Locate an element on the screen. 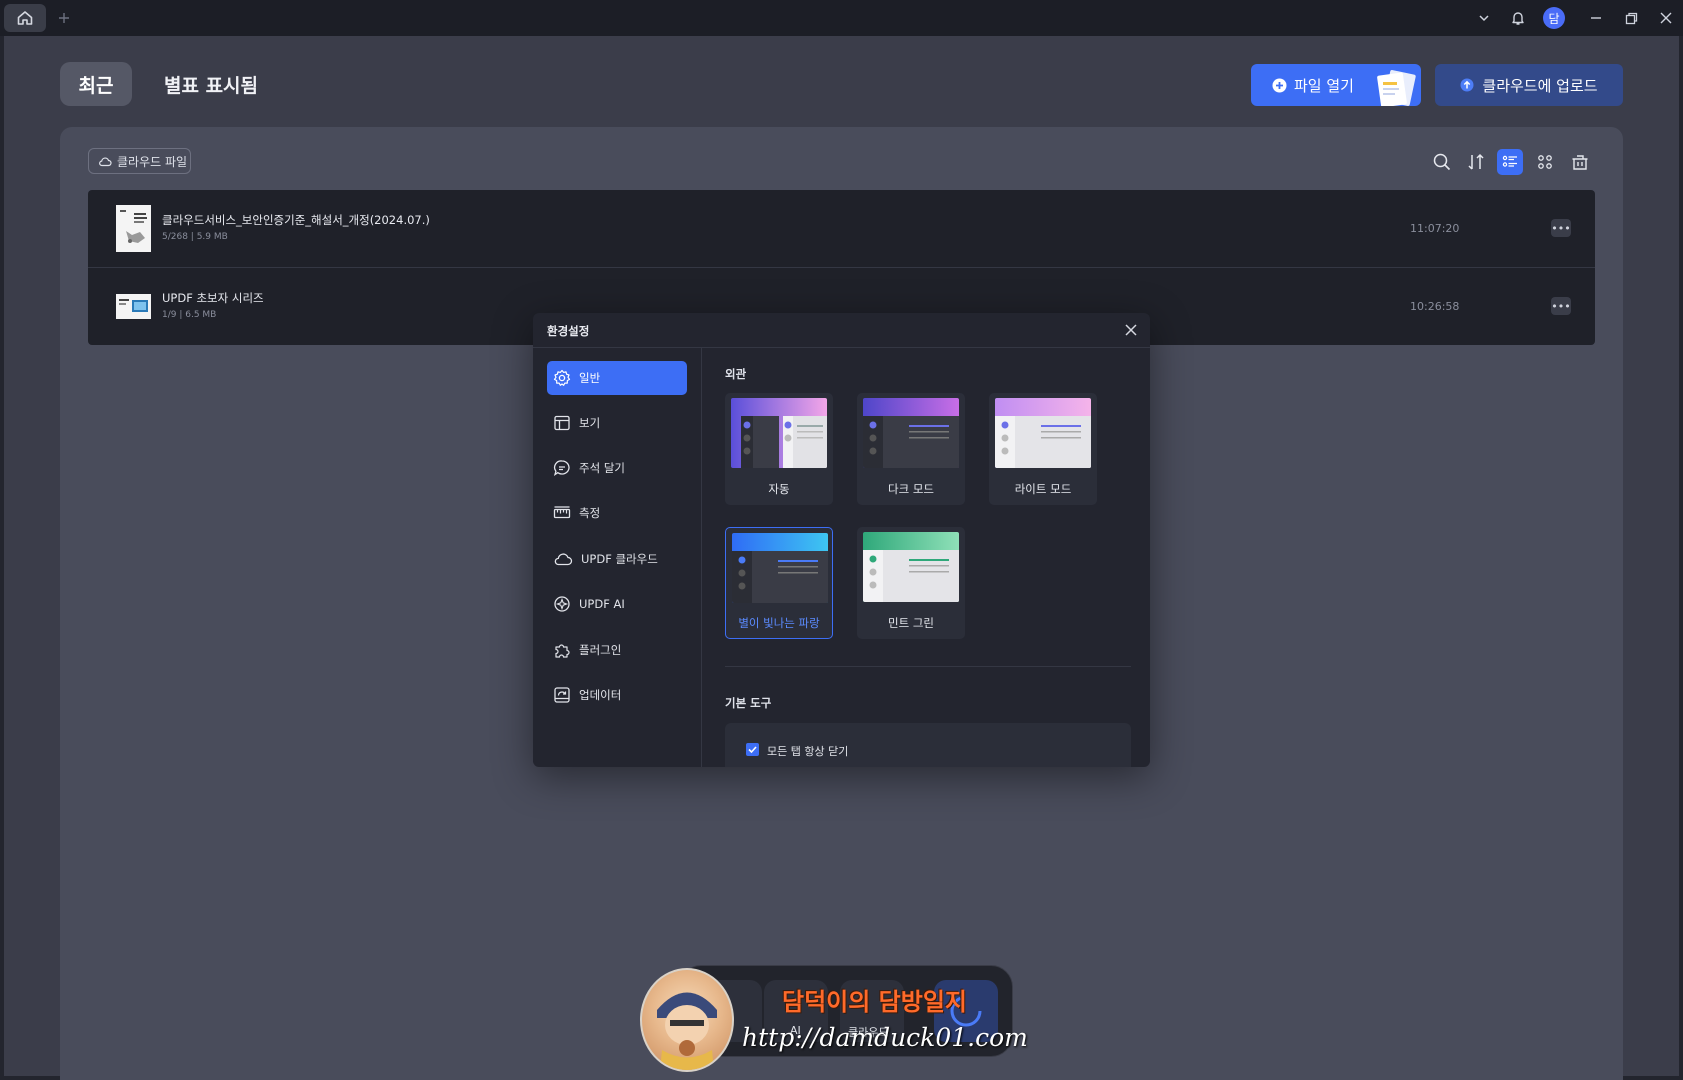 This screenshot has width=1683, height=1080. sidebar-item-label: 일반 is located at coordinates (590, 378).